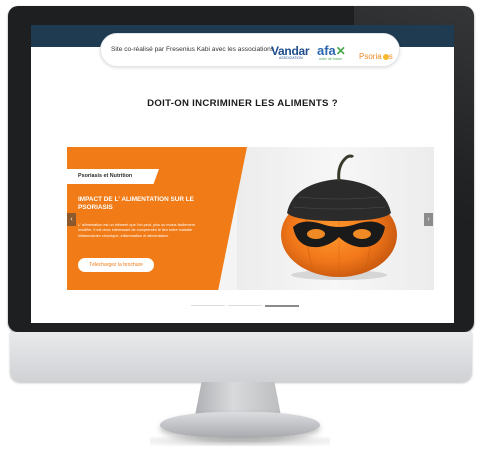  I want to click on monitor-chin, so click(241, 357).